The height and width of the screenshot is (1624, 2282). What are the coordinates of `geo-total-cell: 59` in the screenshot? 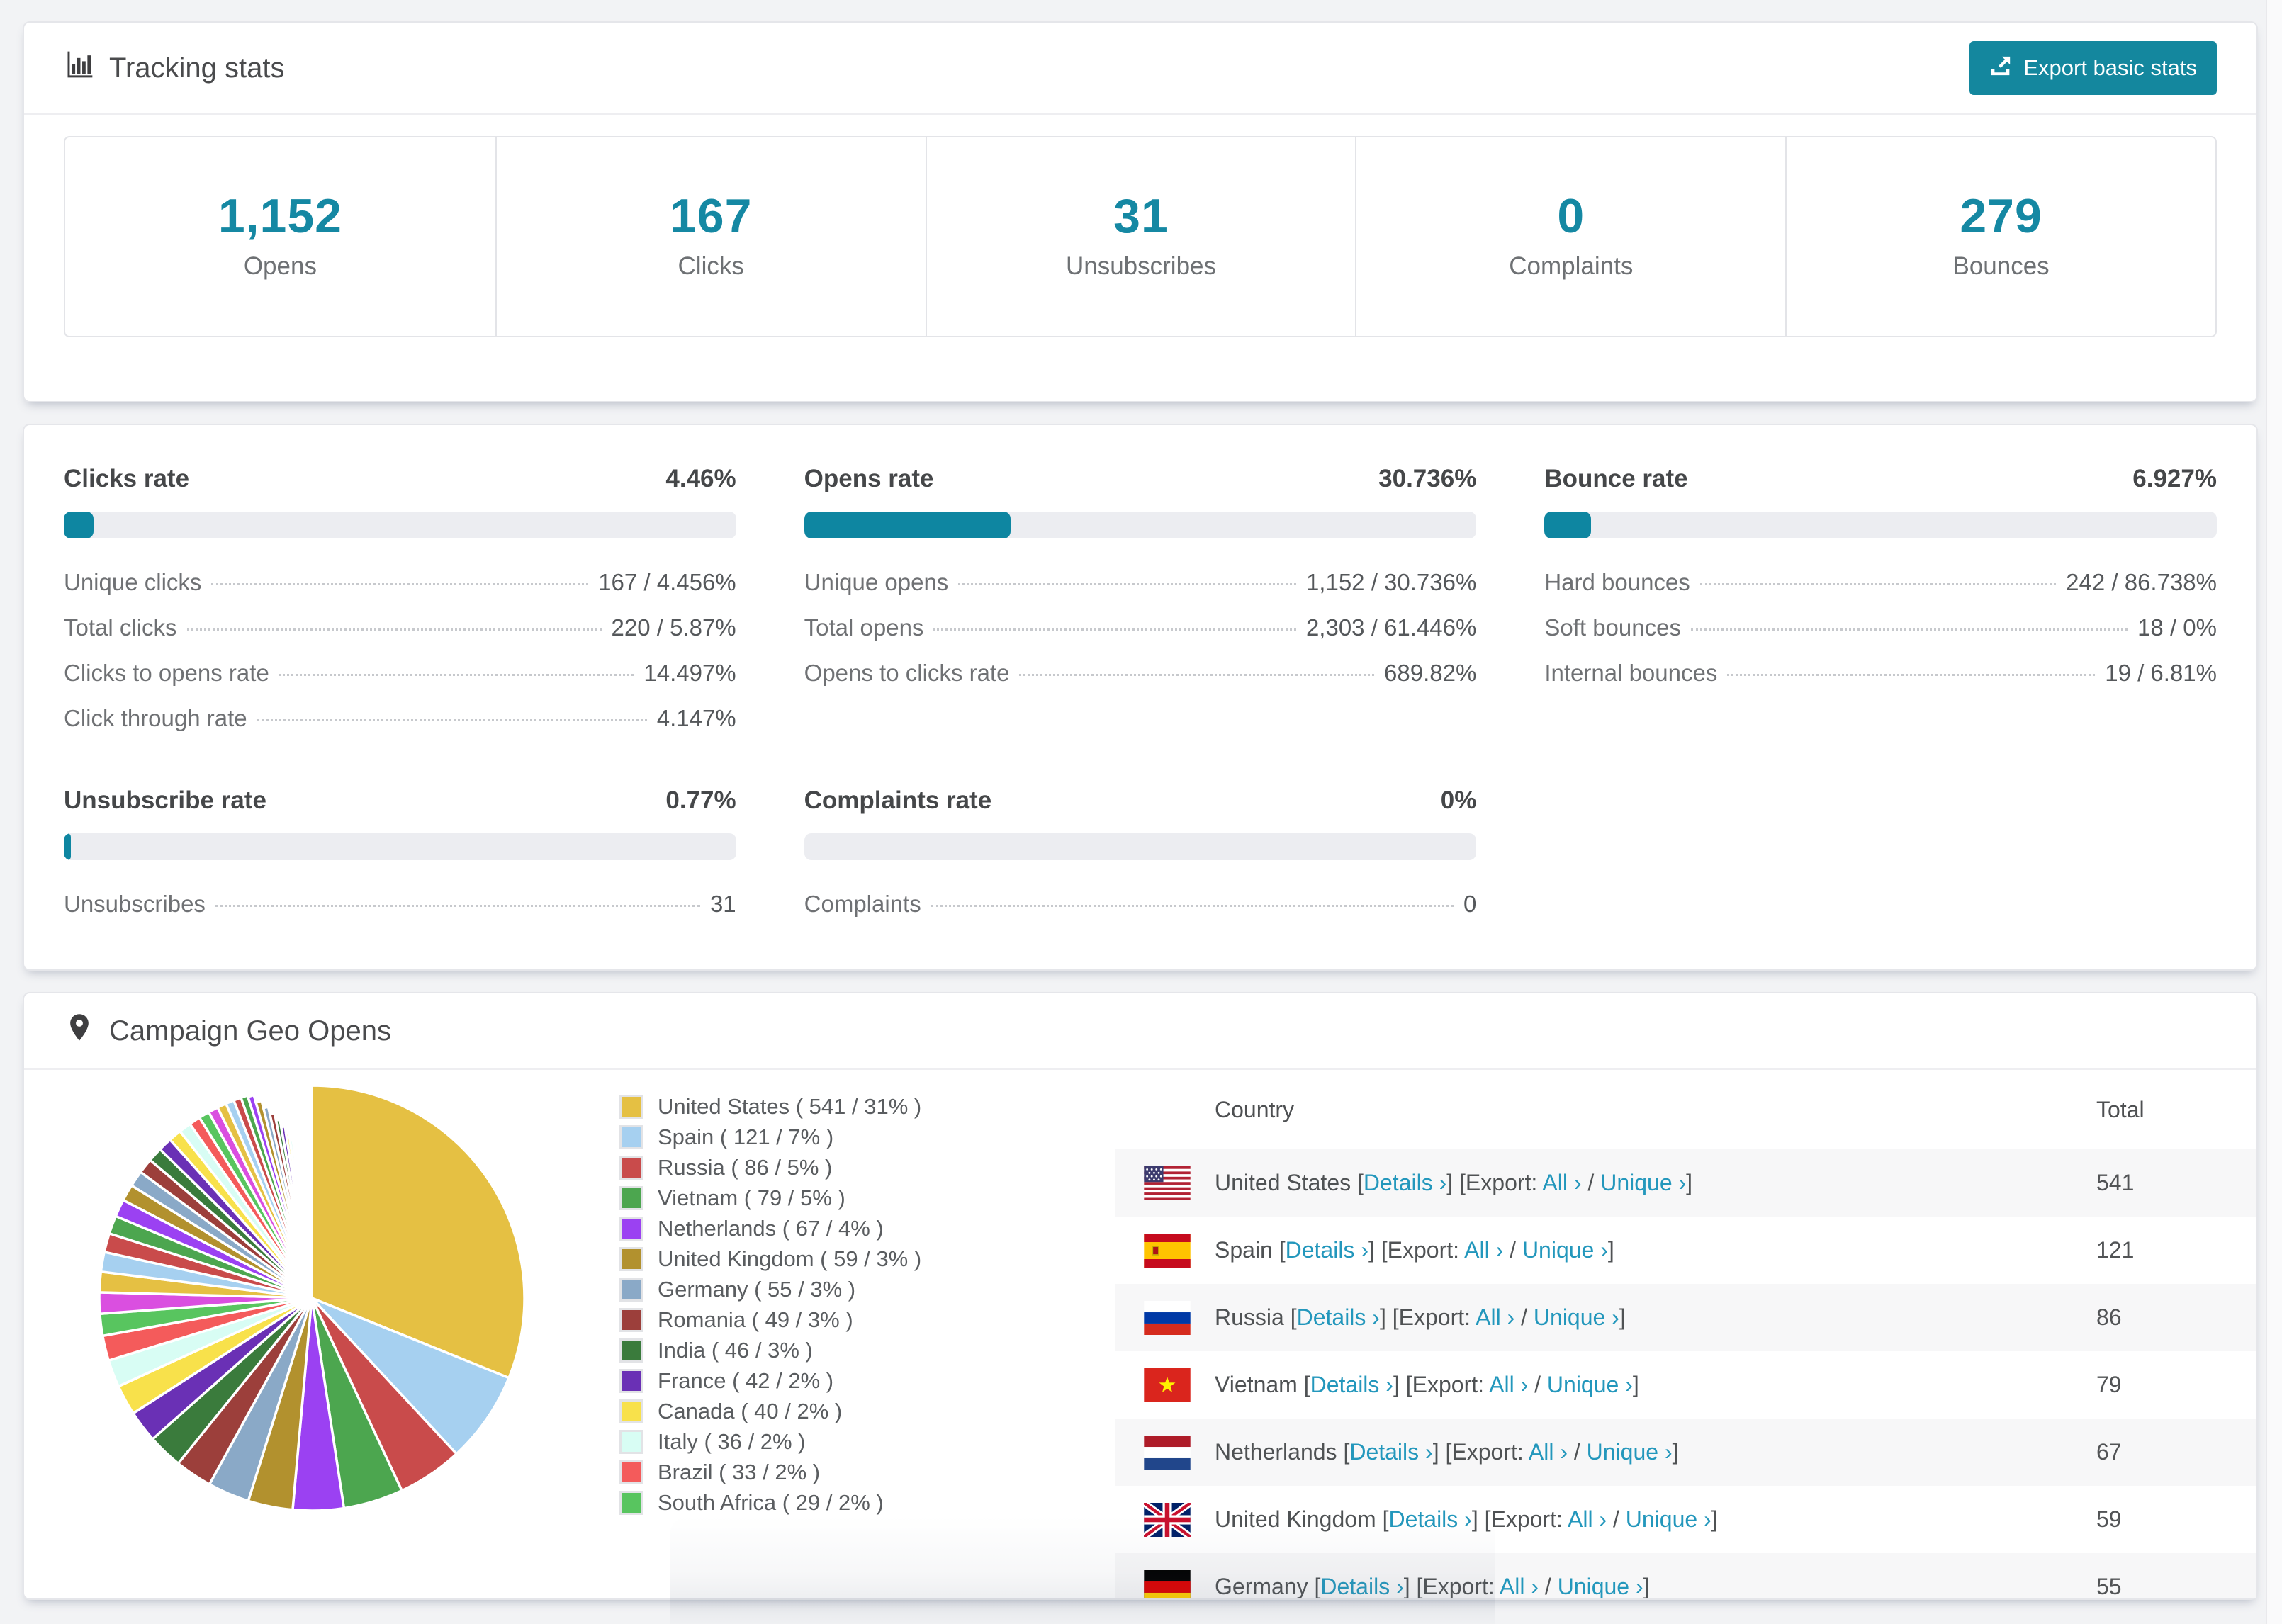 It's located at (2109, 1519).